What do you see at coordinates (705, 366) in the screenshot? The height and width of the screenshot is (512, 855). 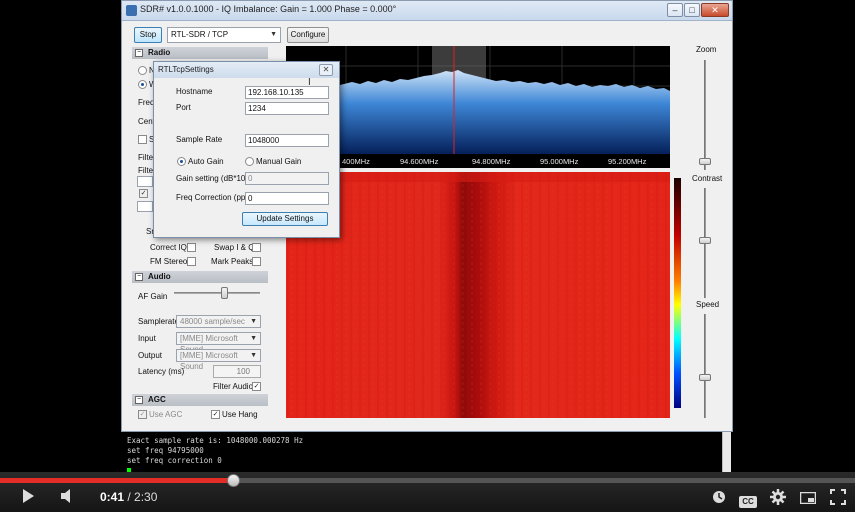 I see `speed-track` at bounding box center [705, 366].